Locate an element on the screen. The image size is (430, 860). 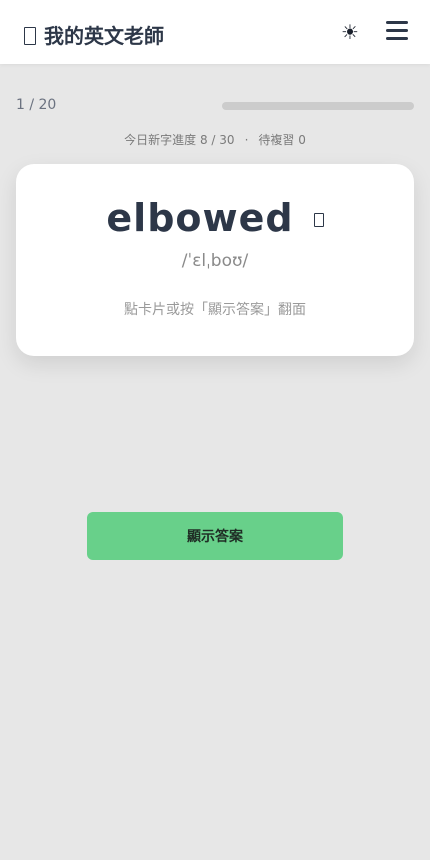
hamburger-menu-icon is located at coordinates (398, 32).